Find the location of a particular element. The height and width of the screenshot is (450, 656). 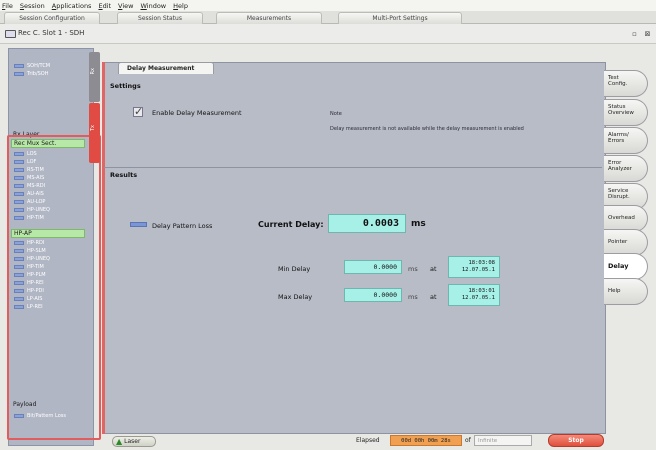

menu-item-label: ile is located at coordinates (9, 5).